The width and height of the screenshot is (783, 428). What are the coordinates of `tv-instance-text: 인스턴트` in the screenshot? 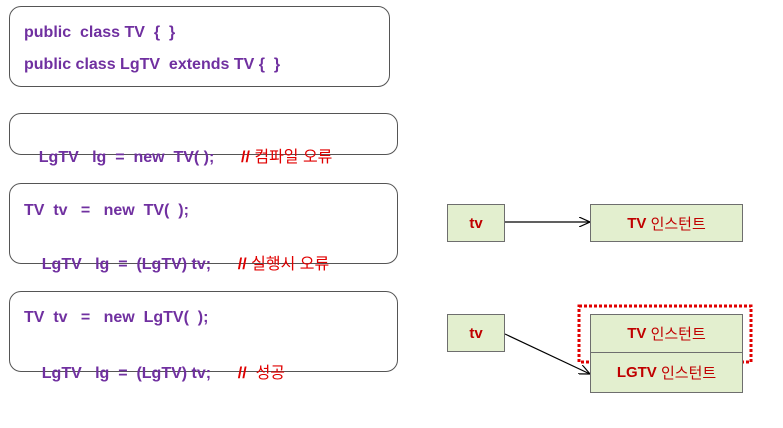 It's located at (678, 224).